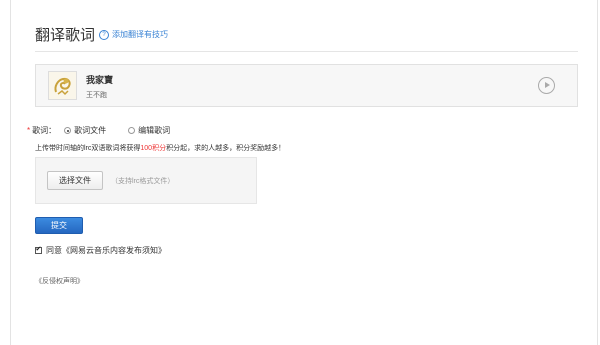 The image size is (600, 345). I want to click on artist-name: 王不跑, so click(96, 95).